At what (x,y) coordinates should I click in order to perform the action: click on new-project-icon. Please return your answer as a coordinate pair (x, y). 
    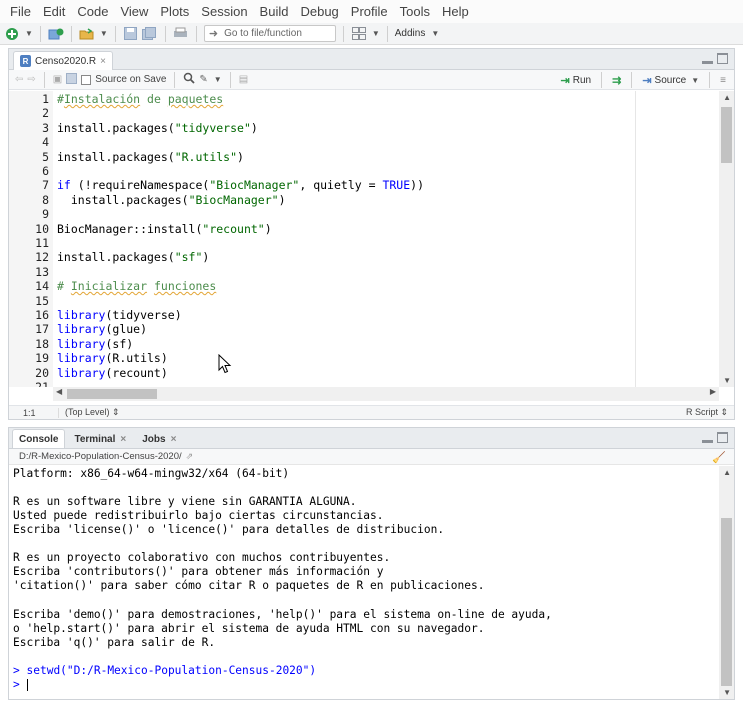
    Looking at the image, I should click on (56, 34).